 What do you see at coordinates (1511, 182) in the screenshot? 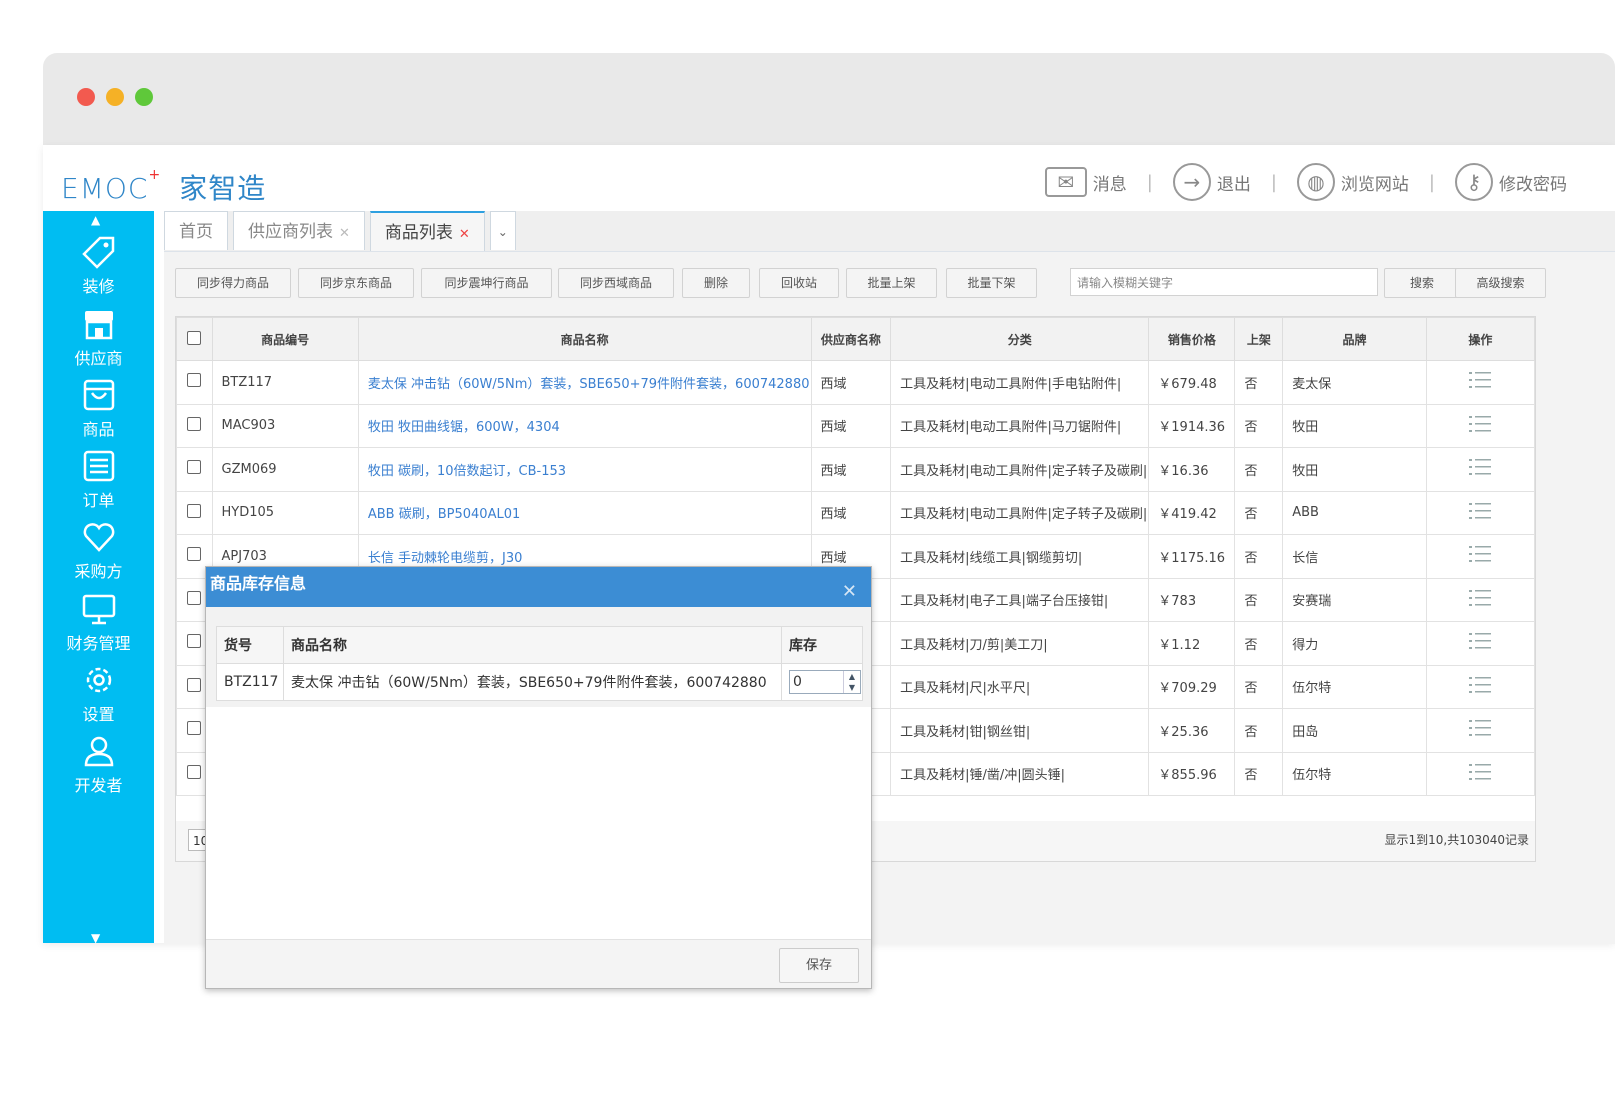
I see `change-password-link: ⚷ 修改密码` at bounding box center [1511, 182].